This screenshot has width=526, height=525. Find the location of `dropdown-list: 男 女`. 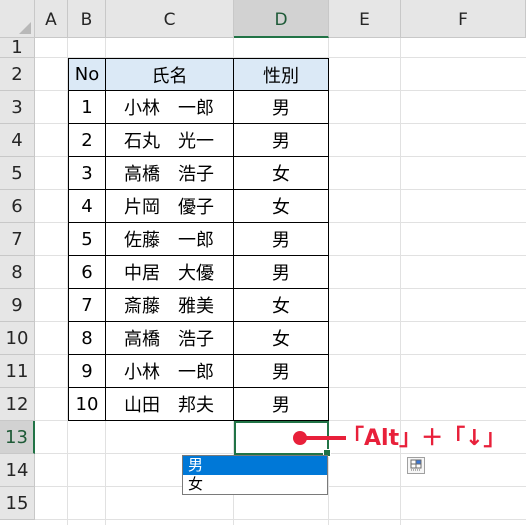

dropdown-list: 男 女 is located at coordinates (255, 475).